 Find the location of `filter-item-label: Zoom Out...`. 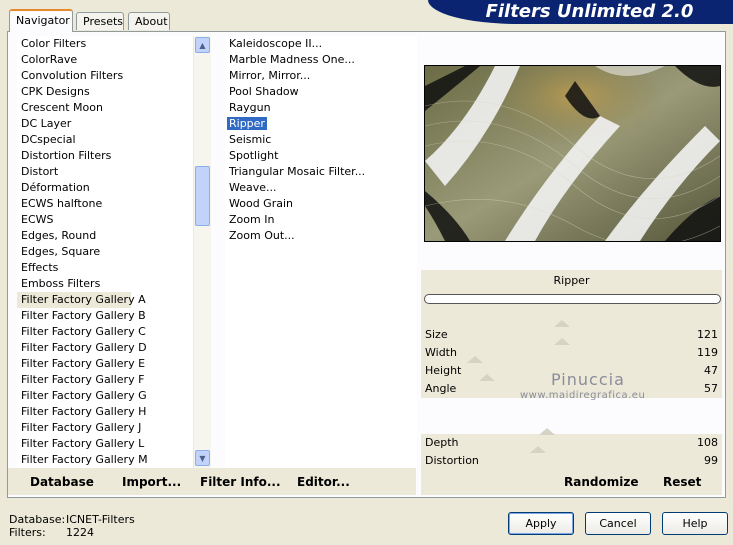

filter-item-label: Zoom Out... is located at coordinates (262, 235).